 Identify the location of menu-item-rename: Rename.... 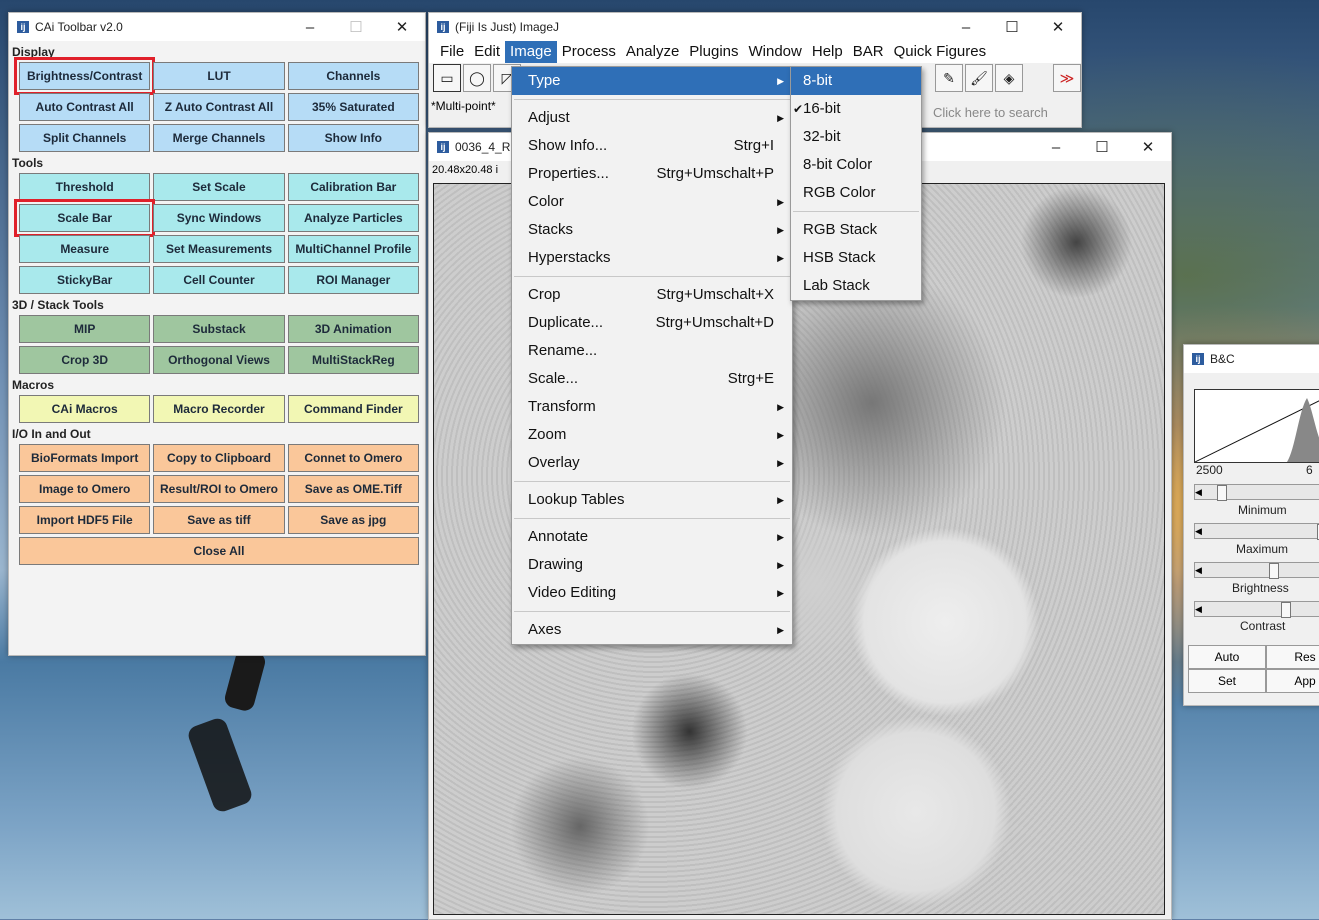
(652, 351).